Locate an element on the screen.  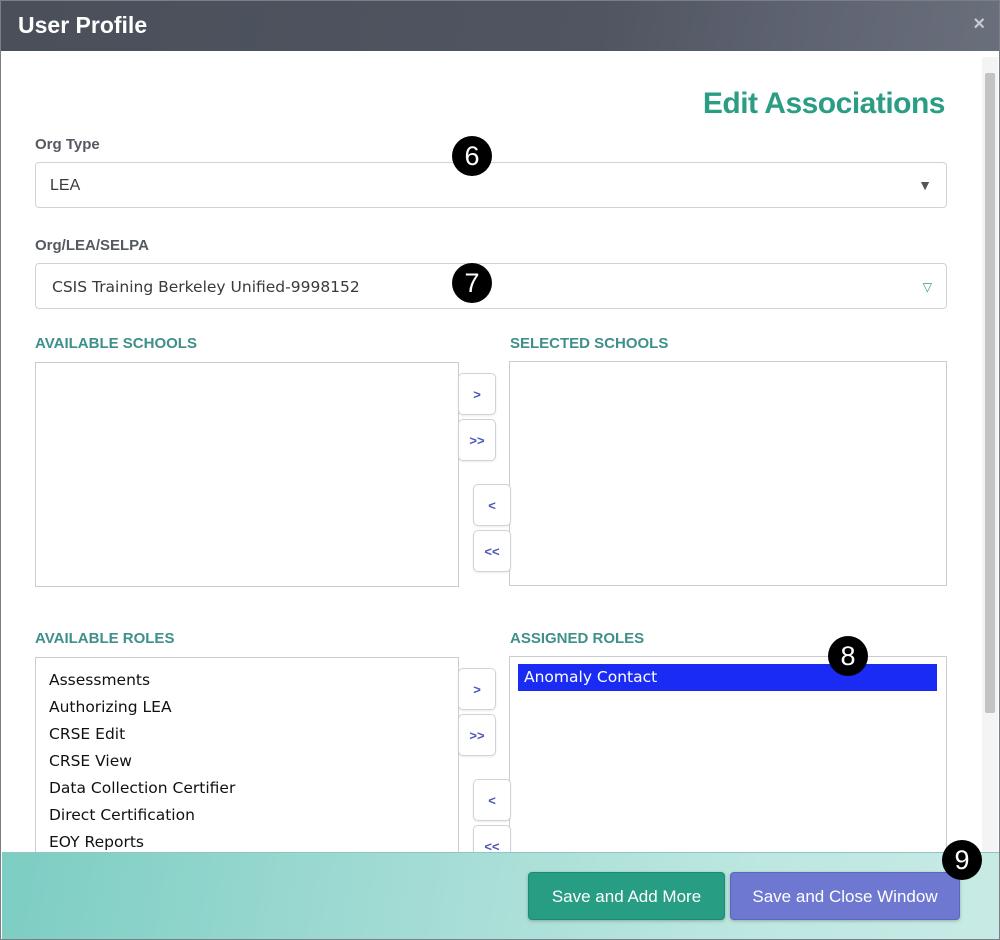
scrollbar-thumb is located at coordinates (990, 393).